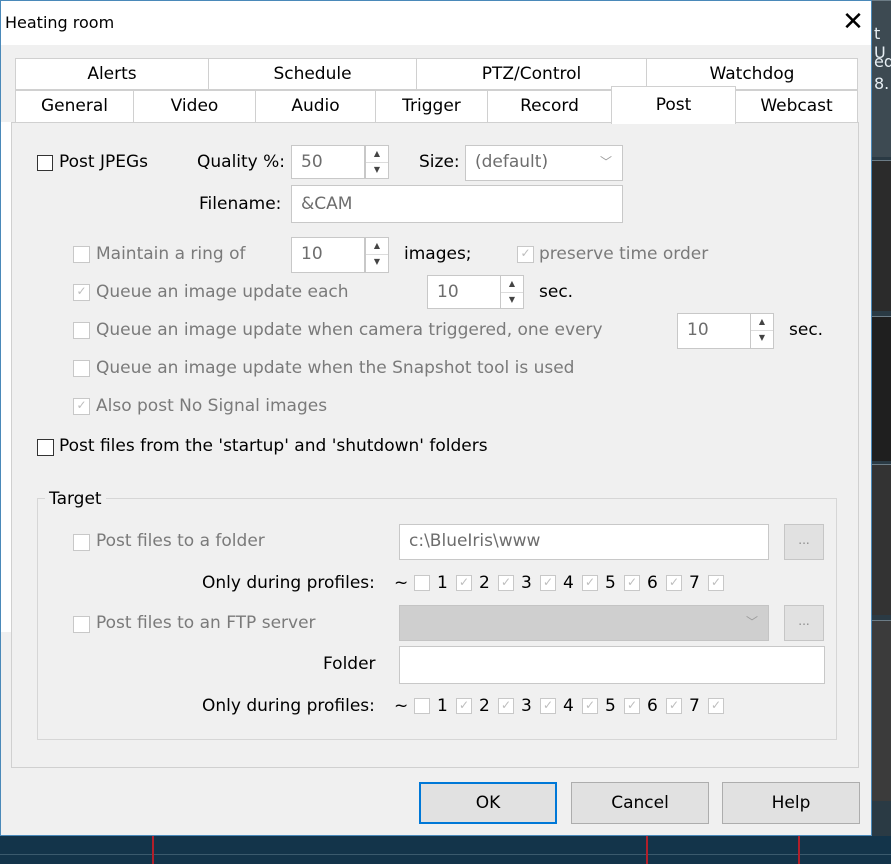 This screenshot has width=891, height=864. I want to click on filename-input: &CAM, so click(457, 204).